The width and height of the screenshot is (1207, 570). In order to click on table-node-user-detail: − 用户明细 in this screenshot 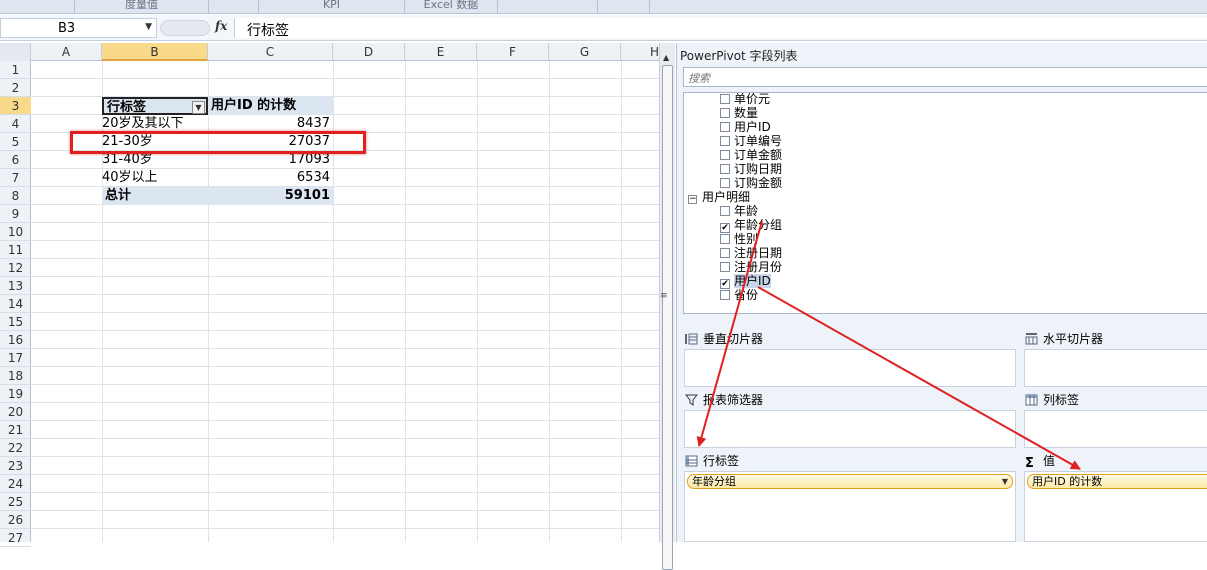, I will do `click(719, 197)`.